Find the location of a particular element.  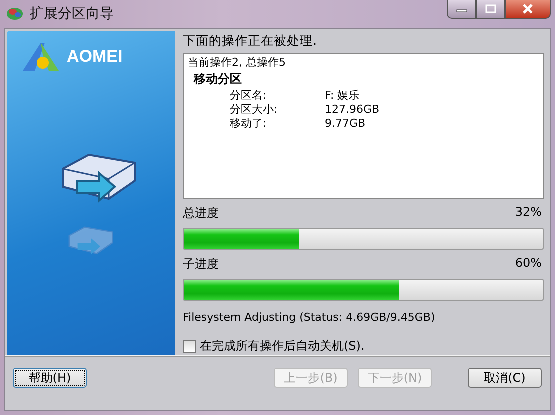

shutdown-checkbox is located at coordinates (189, 346).